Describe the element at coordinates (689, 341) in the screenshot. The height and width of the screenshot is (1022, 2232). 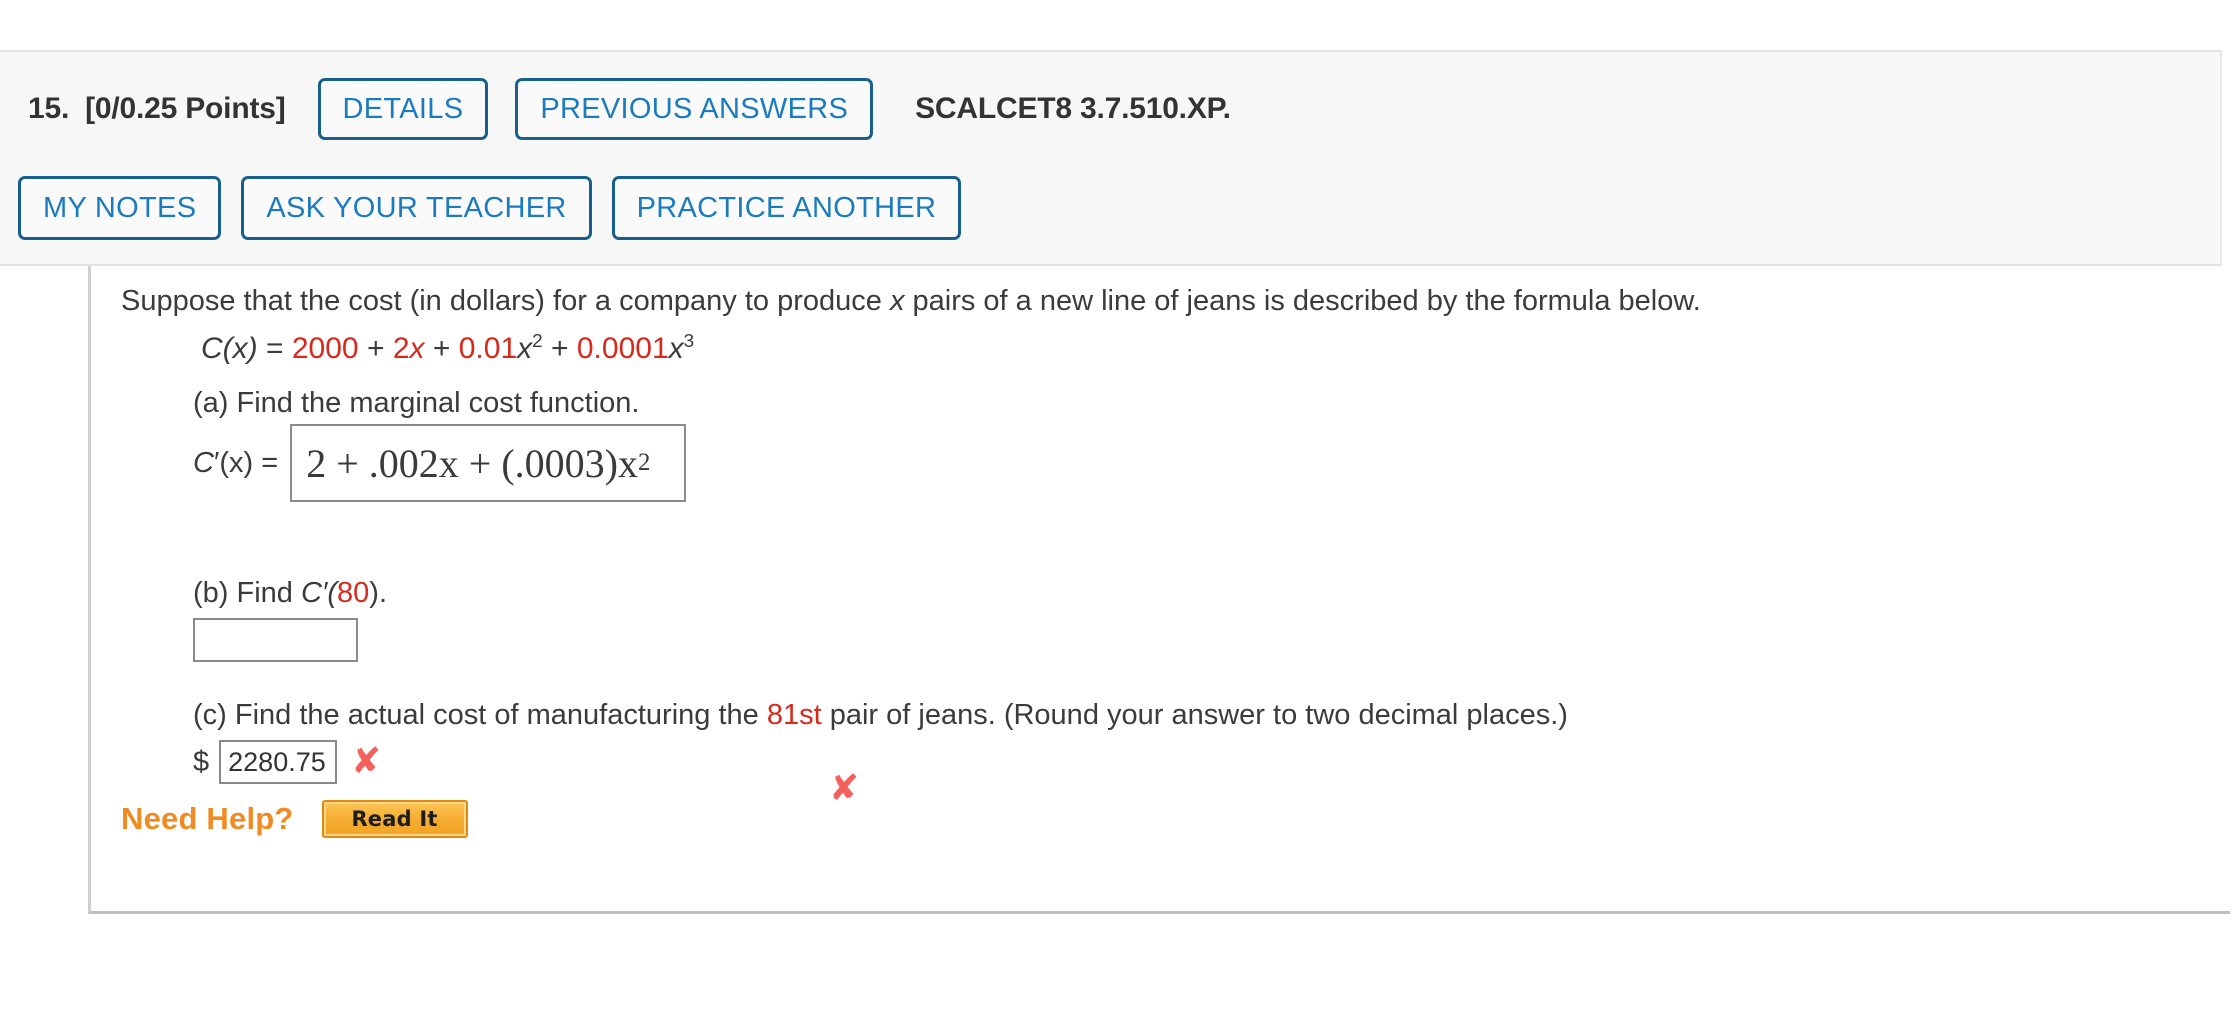
I see `formula-cubic-exponent: 3` at that location.